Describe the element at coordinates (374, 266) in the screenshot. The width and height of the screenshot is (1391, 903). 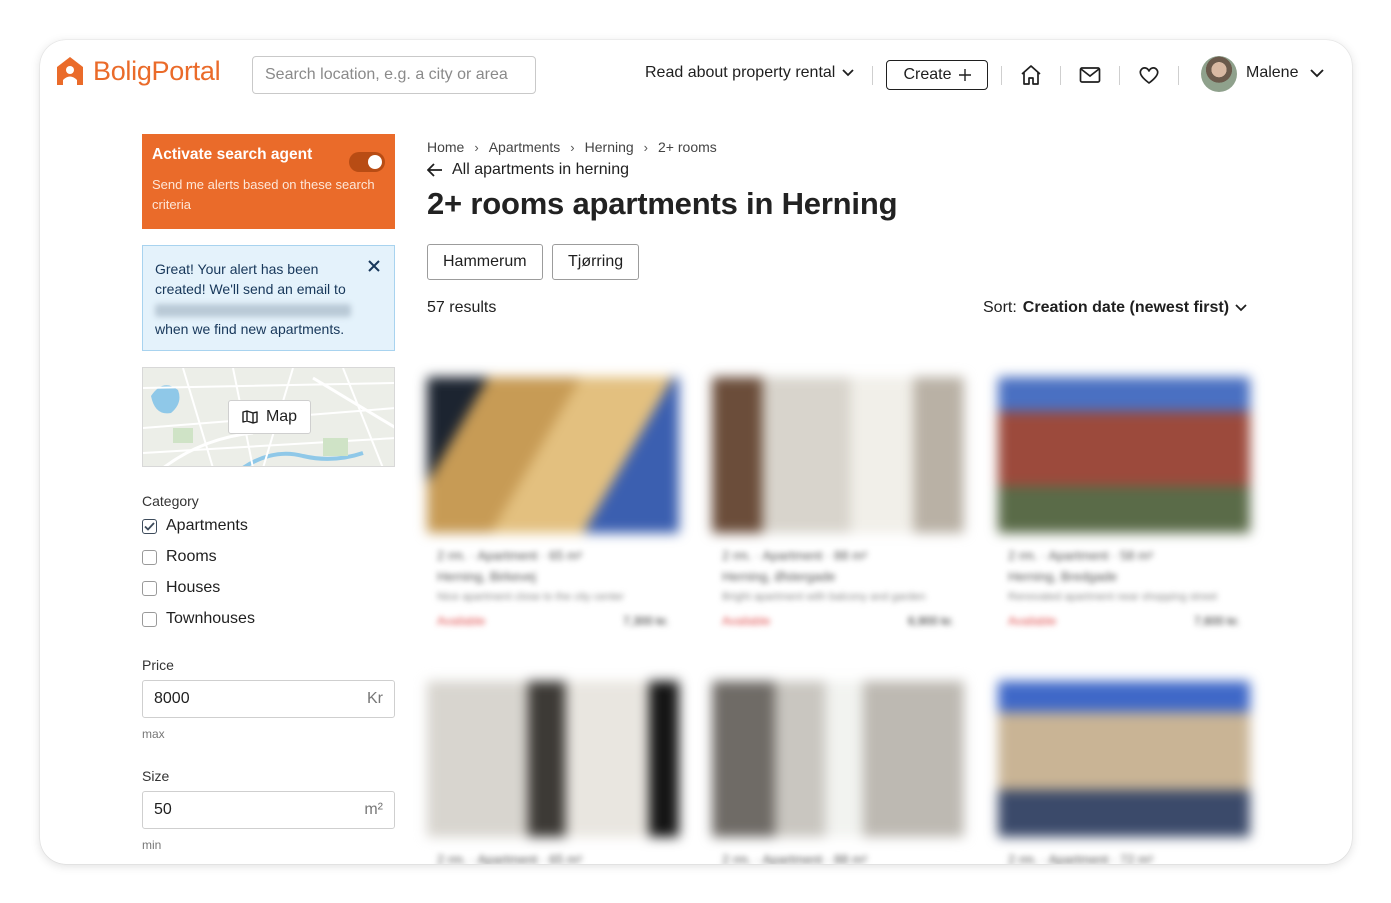
I see `close-icon` at that location.